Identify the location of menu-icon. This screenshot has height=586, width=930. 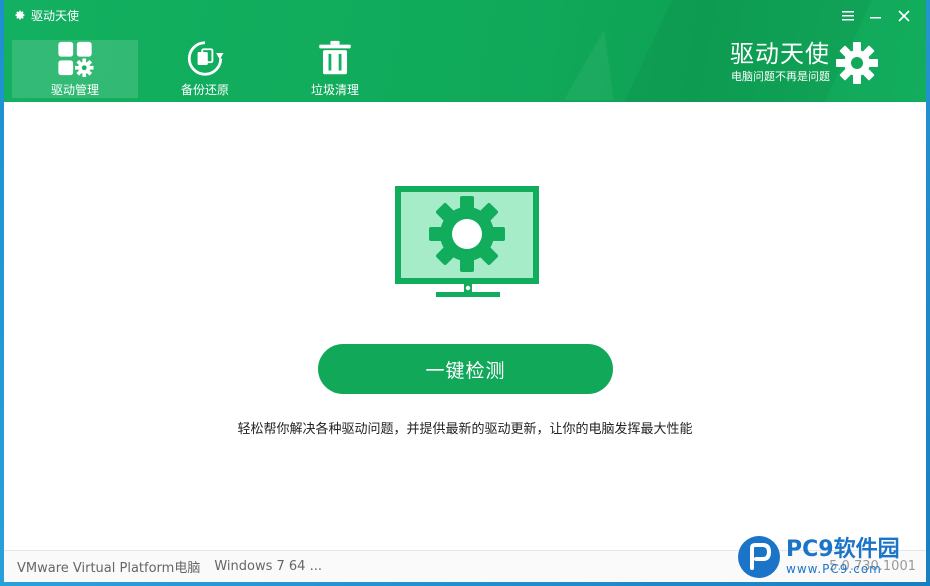
(848, 16).